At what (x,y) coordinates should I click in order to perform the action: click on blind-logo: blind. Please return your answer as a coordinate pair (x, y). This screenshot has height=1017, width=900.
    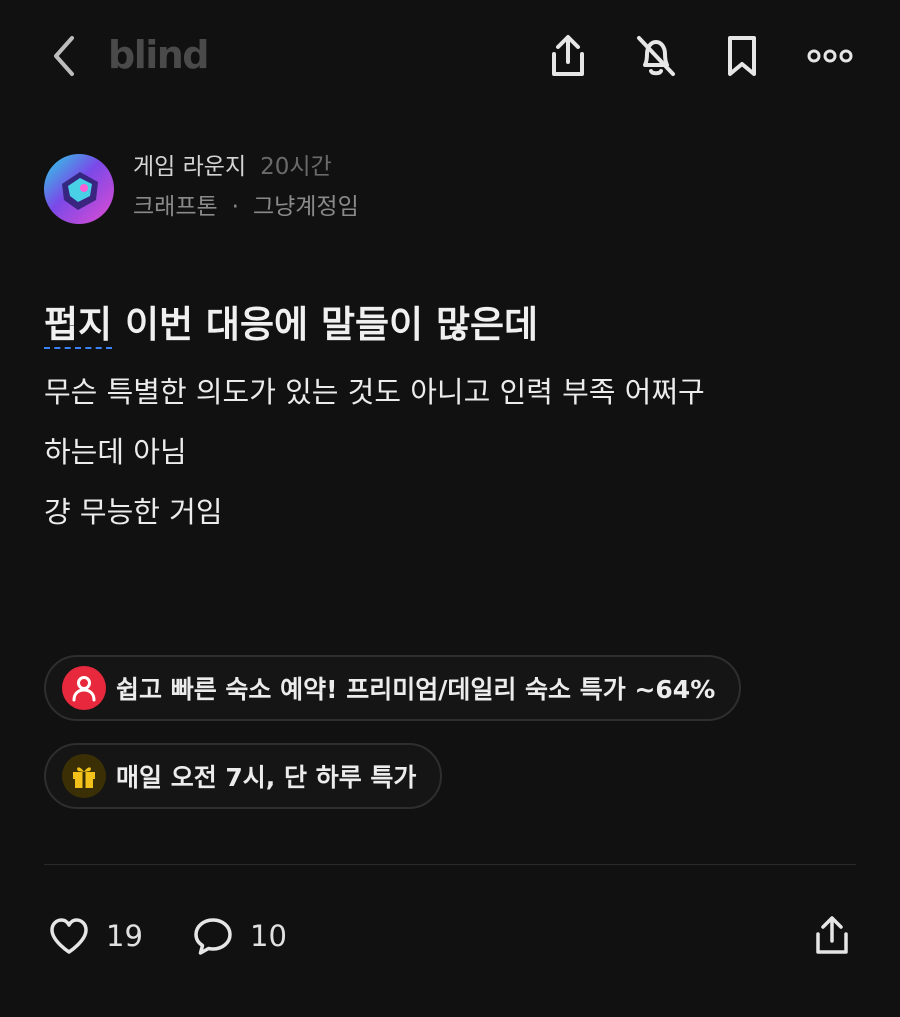
    Looking at the image, I should click on (159, 55).